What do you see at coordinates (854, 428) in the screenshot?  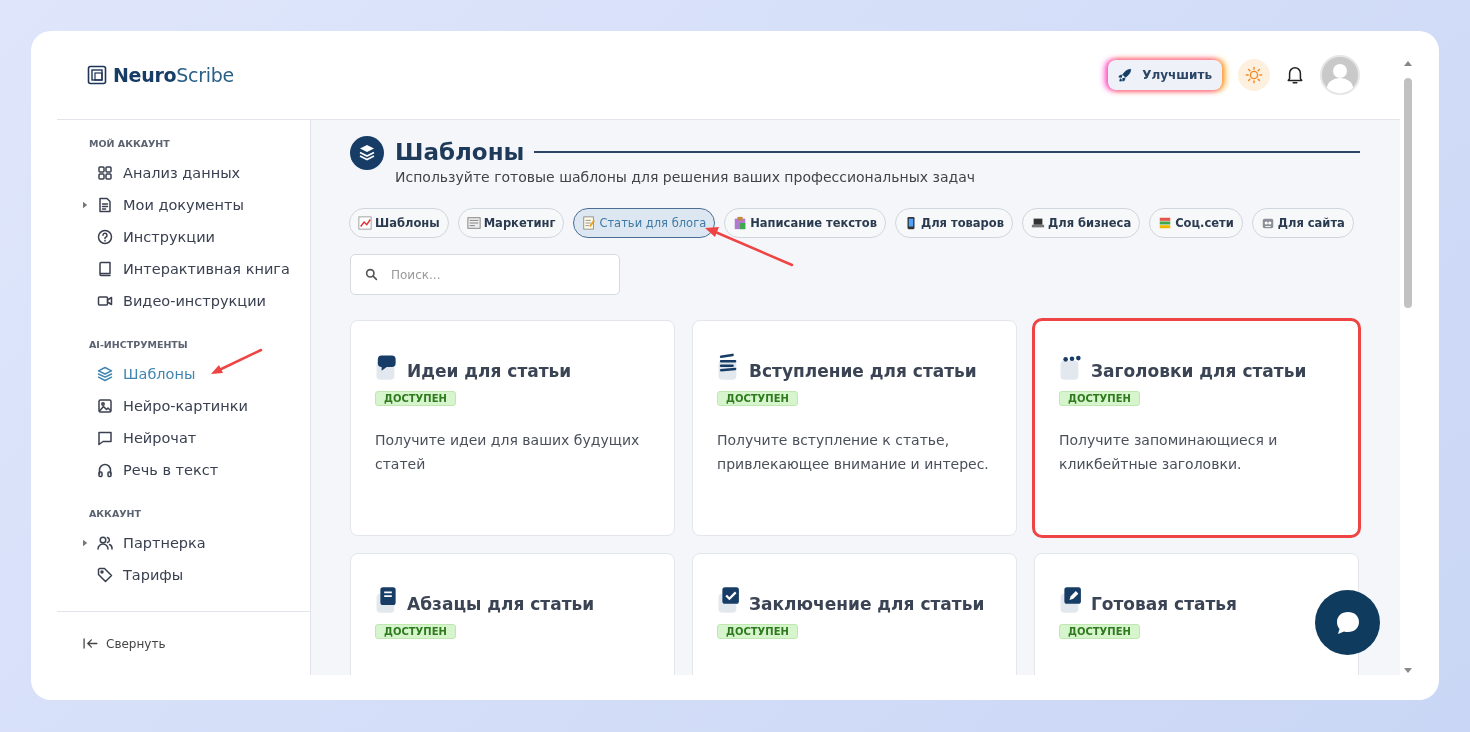 I see `template-card: Вступление для статьи ДОСТУПЕН Получите вступление к статье, привлекающее внимание и интерес.` at bounding box center [854, 428].